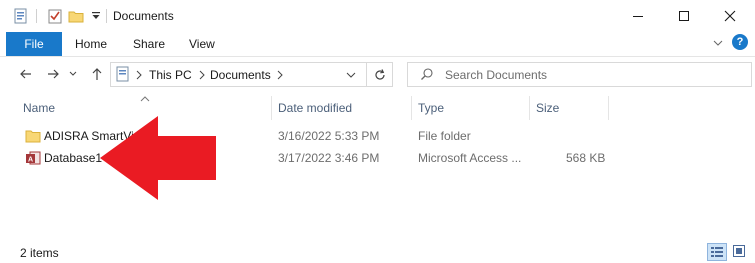  What do you see at coordinates (547, 108) in the screenshot?
I see `column-header-size: Size` at bounding box center [547, 108].